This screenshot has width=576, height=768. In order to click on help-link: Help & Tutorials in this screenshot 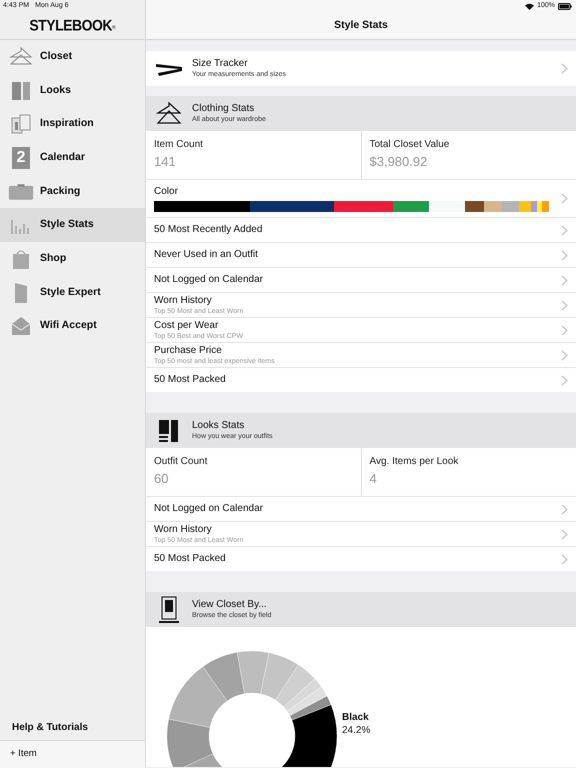, I will do `click(50, 727)`.